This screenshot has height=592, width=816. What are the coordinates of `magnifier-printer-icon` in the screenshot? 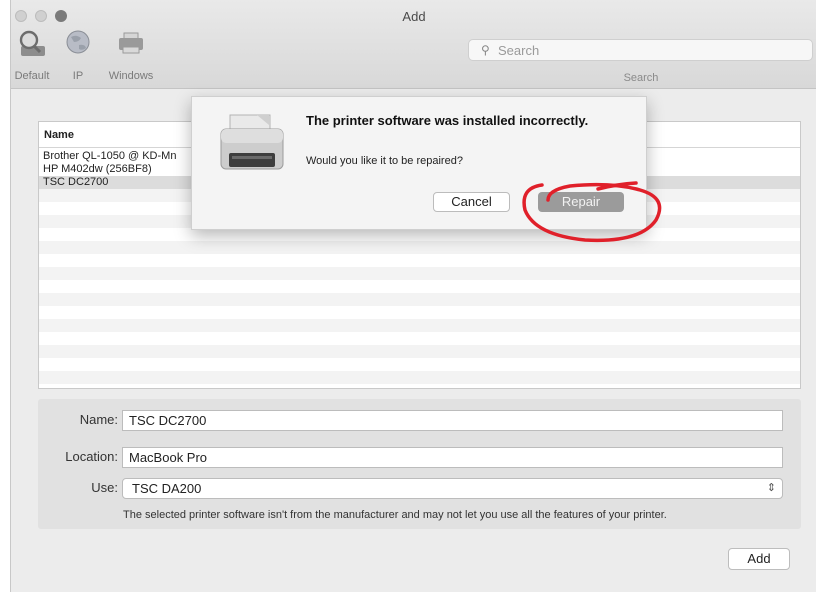 It's located at (32, 43).